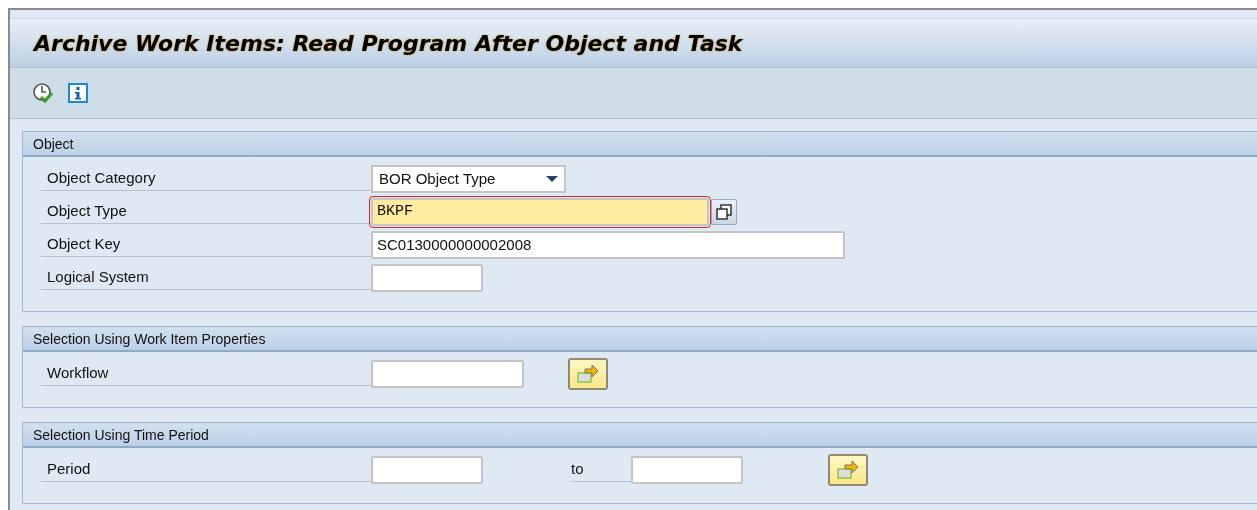 Image resolution: width=1257 pixels, height=510 pixels. Describe the element at coordinates (206, 277) in the screenshot. I see `field-label: Logical System` at that location.